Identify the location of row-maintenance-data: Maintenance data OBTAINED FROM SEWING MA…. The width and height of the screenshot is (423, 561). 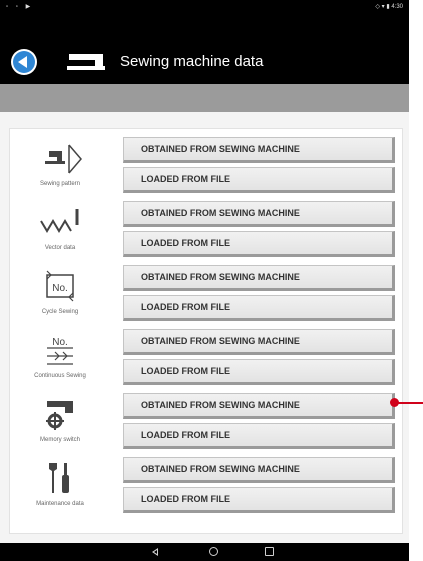
(206, 485).